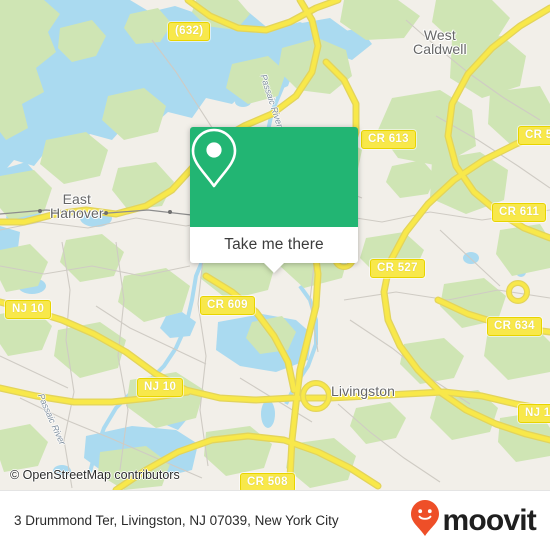 The height and width of the screenshot is (550, 550). What do you see at coordinates (425, 520) in the screenshot?
I see `moovit-smiley-pin-icon` at bounding box center [425, 520].